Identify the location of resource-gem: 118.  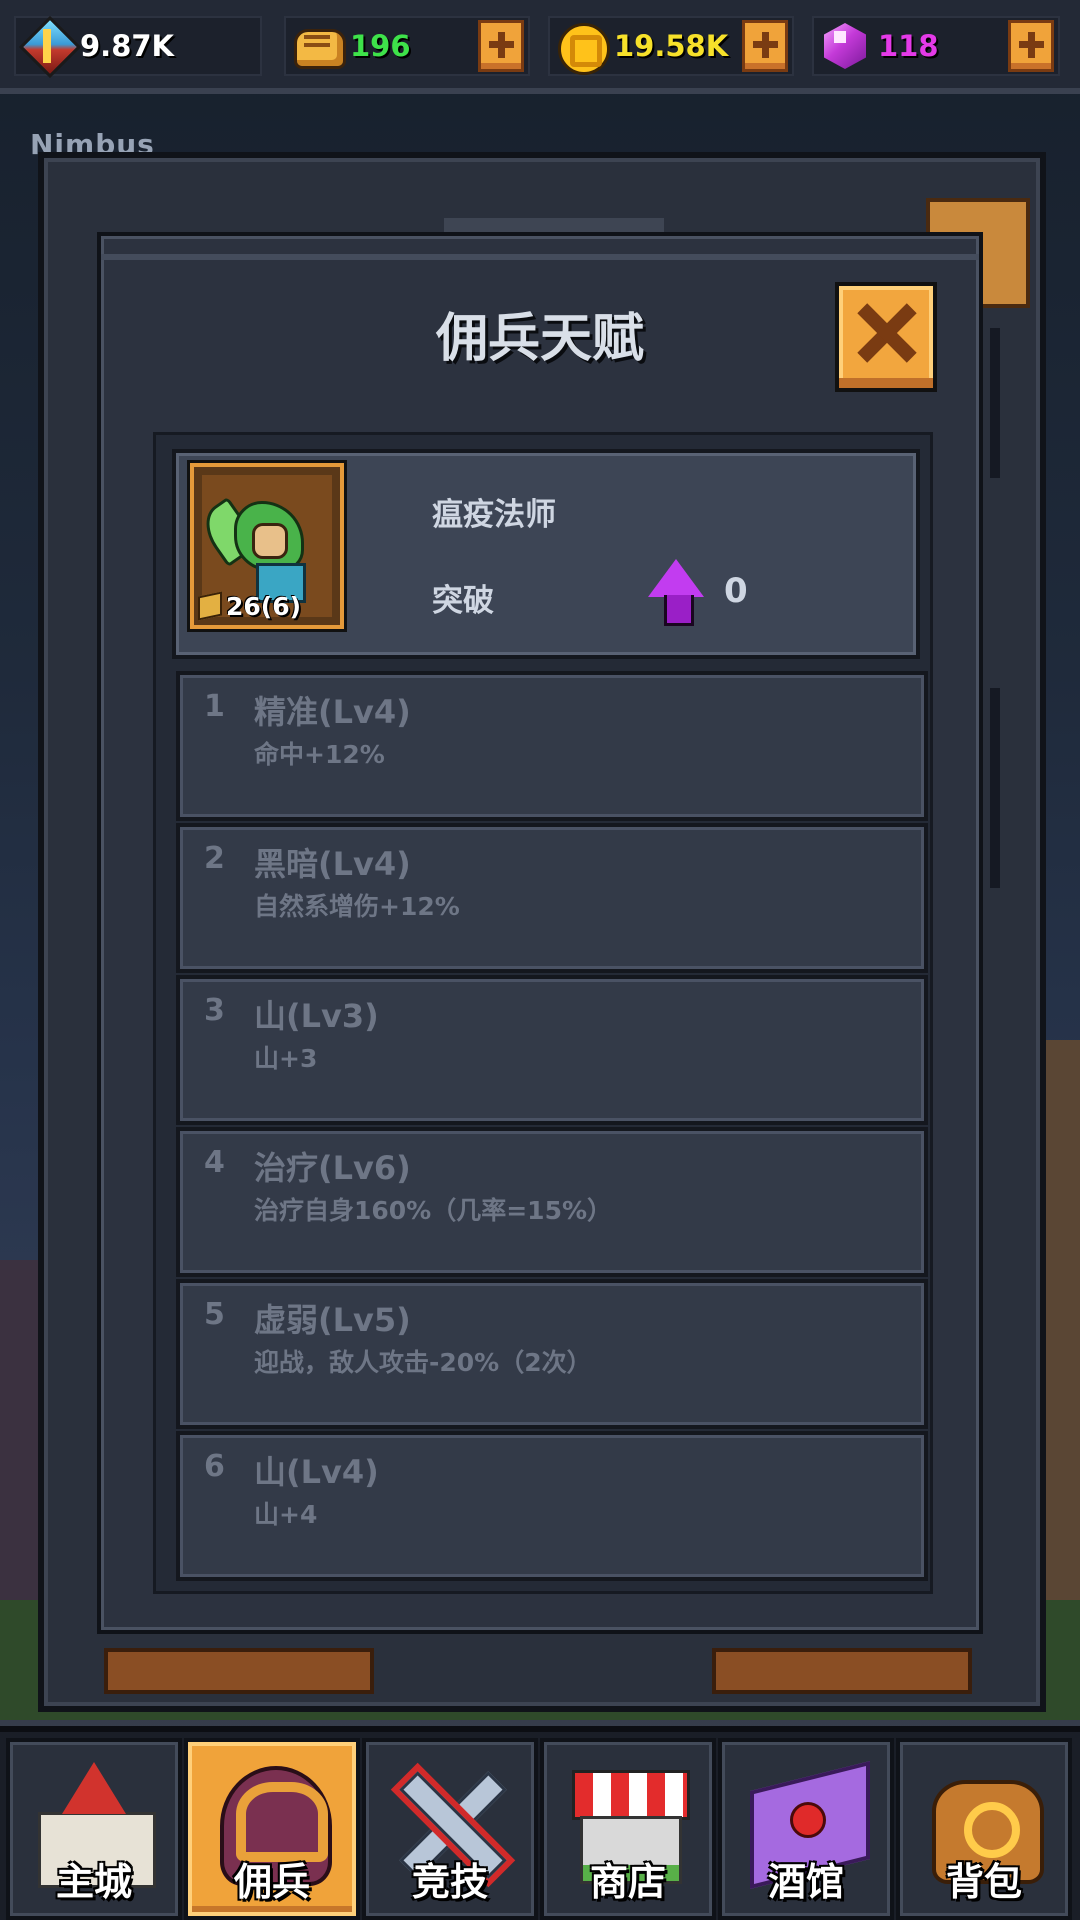
(936, 46).